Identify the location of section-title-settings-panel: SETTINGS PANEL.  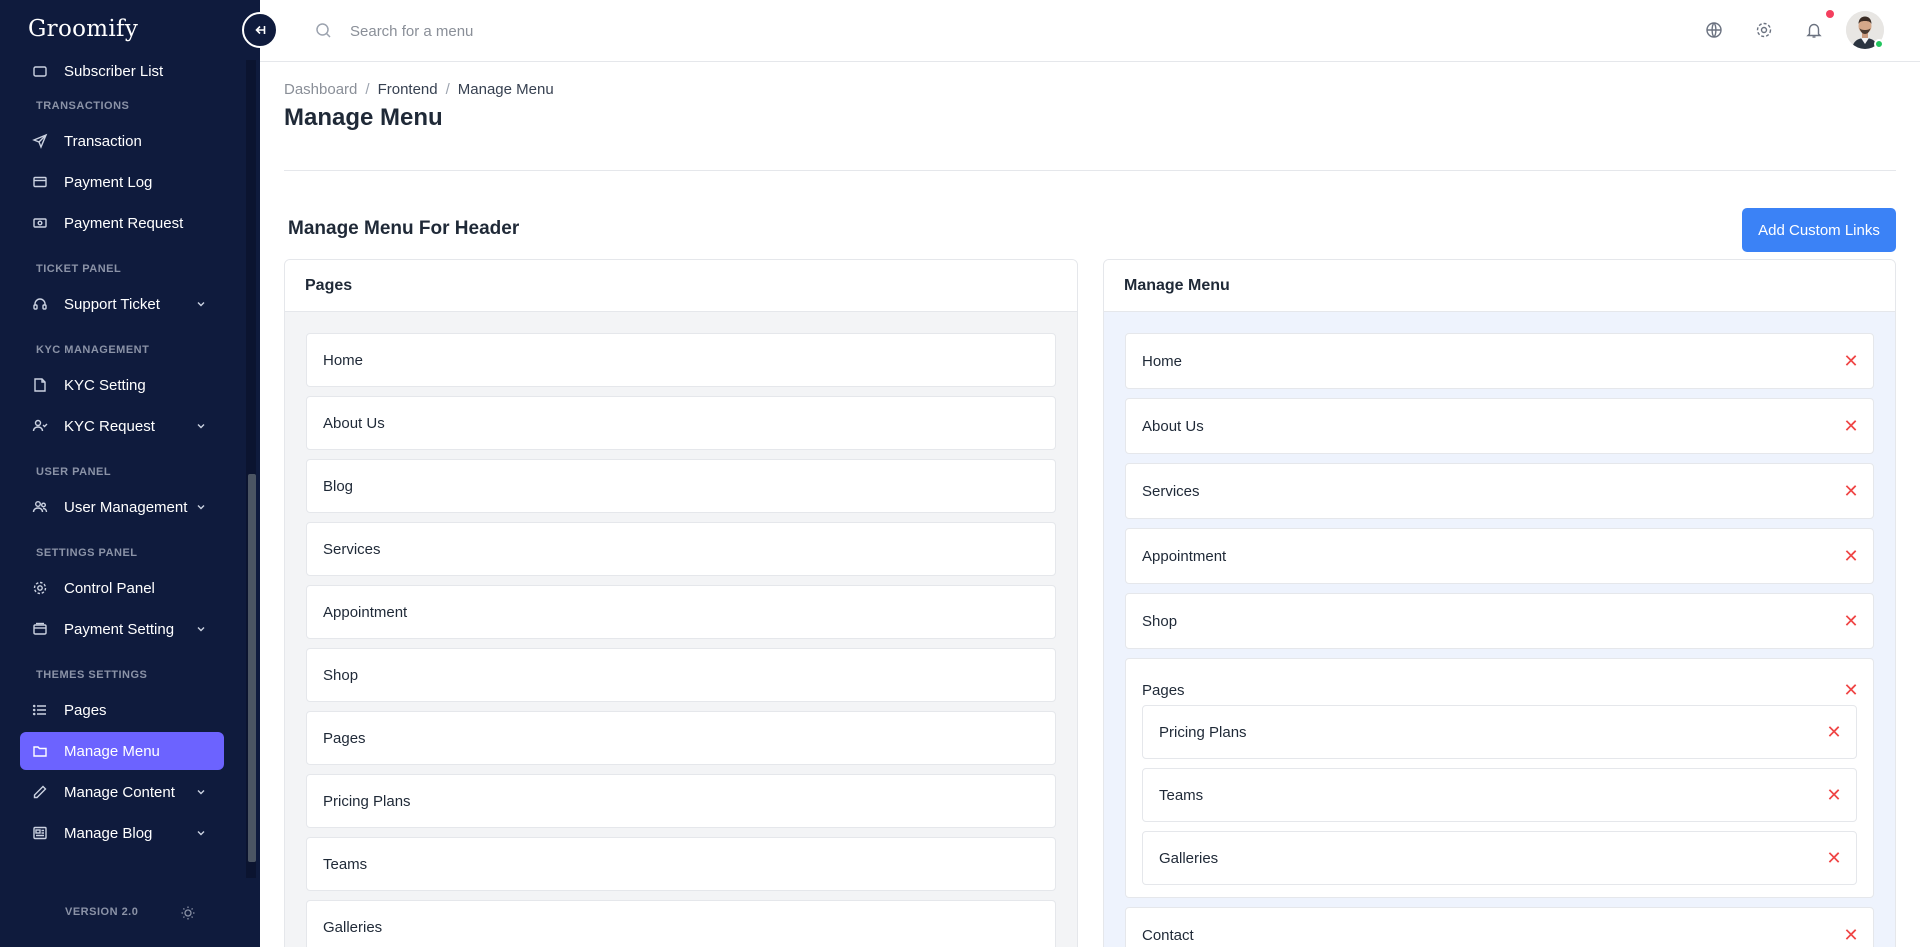
(87, 553).